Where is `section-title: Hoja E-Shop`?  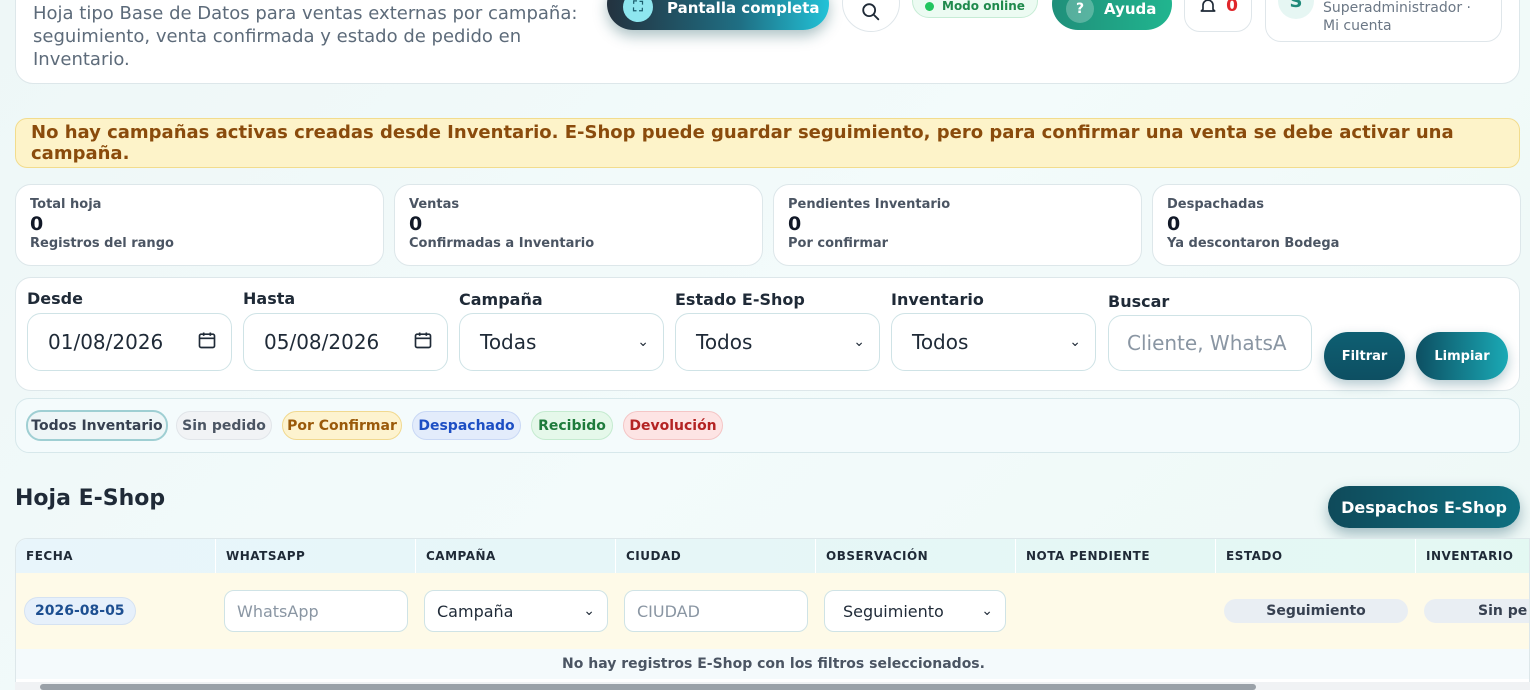 section-title: Hoja E-Shop is located at coordinates (90, 498).